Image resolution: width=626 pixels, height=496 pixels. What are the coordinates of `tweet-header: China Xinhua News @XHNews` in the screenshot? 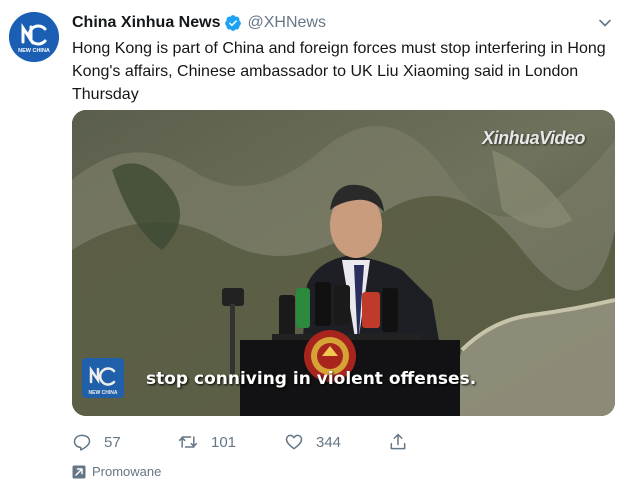 It's located at (199, 23).